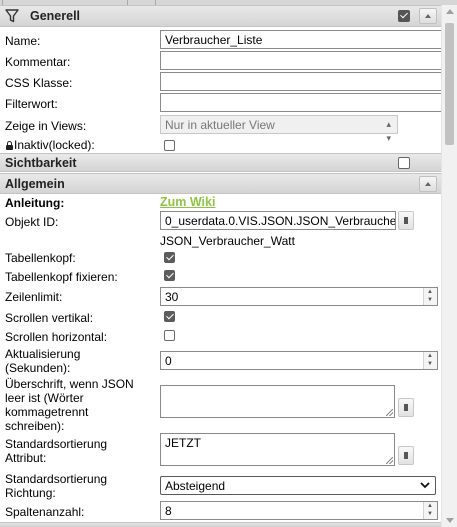 The height and width of the screenshot is (527, 457). I want to click on tabellenkopf-fixieren-checkbox, so click(169, 275).